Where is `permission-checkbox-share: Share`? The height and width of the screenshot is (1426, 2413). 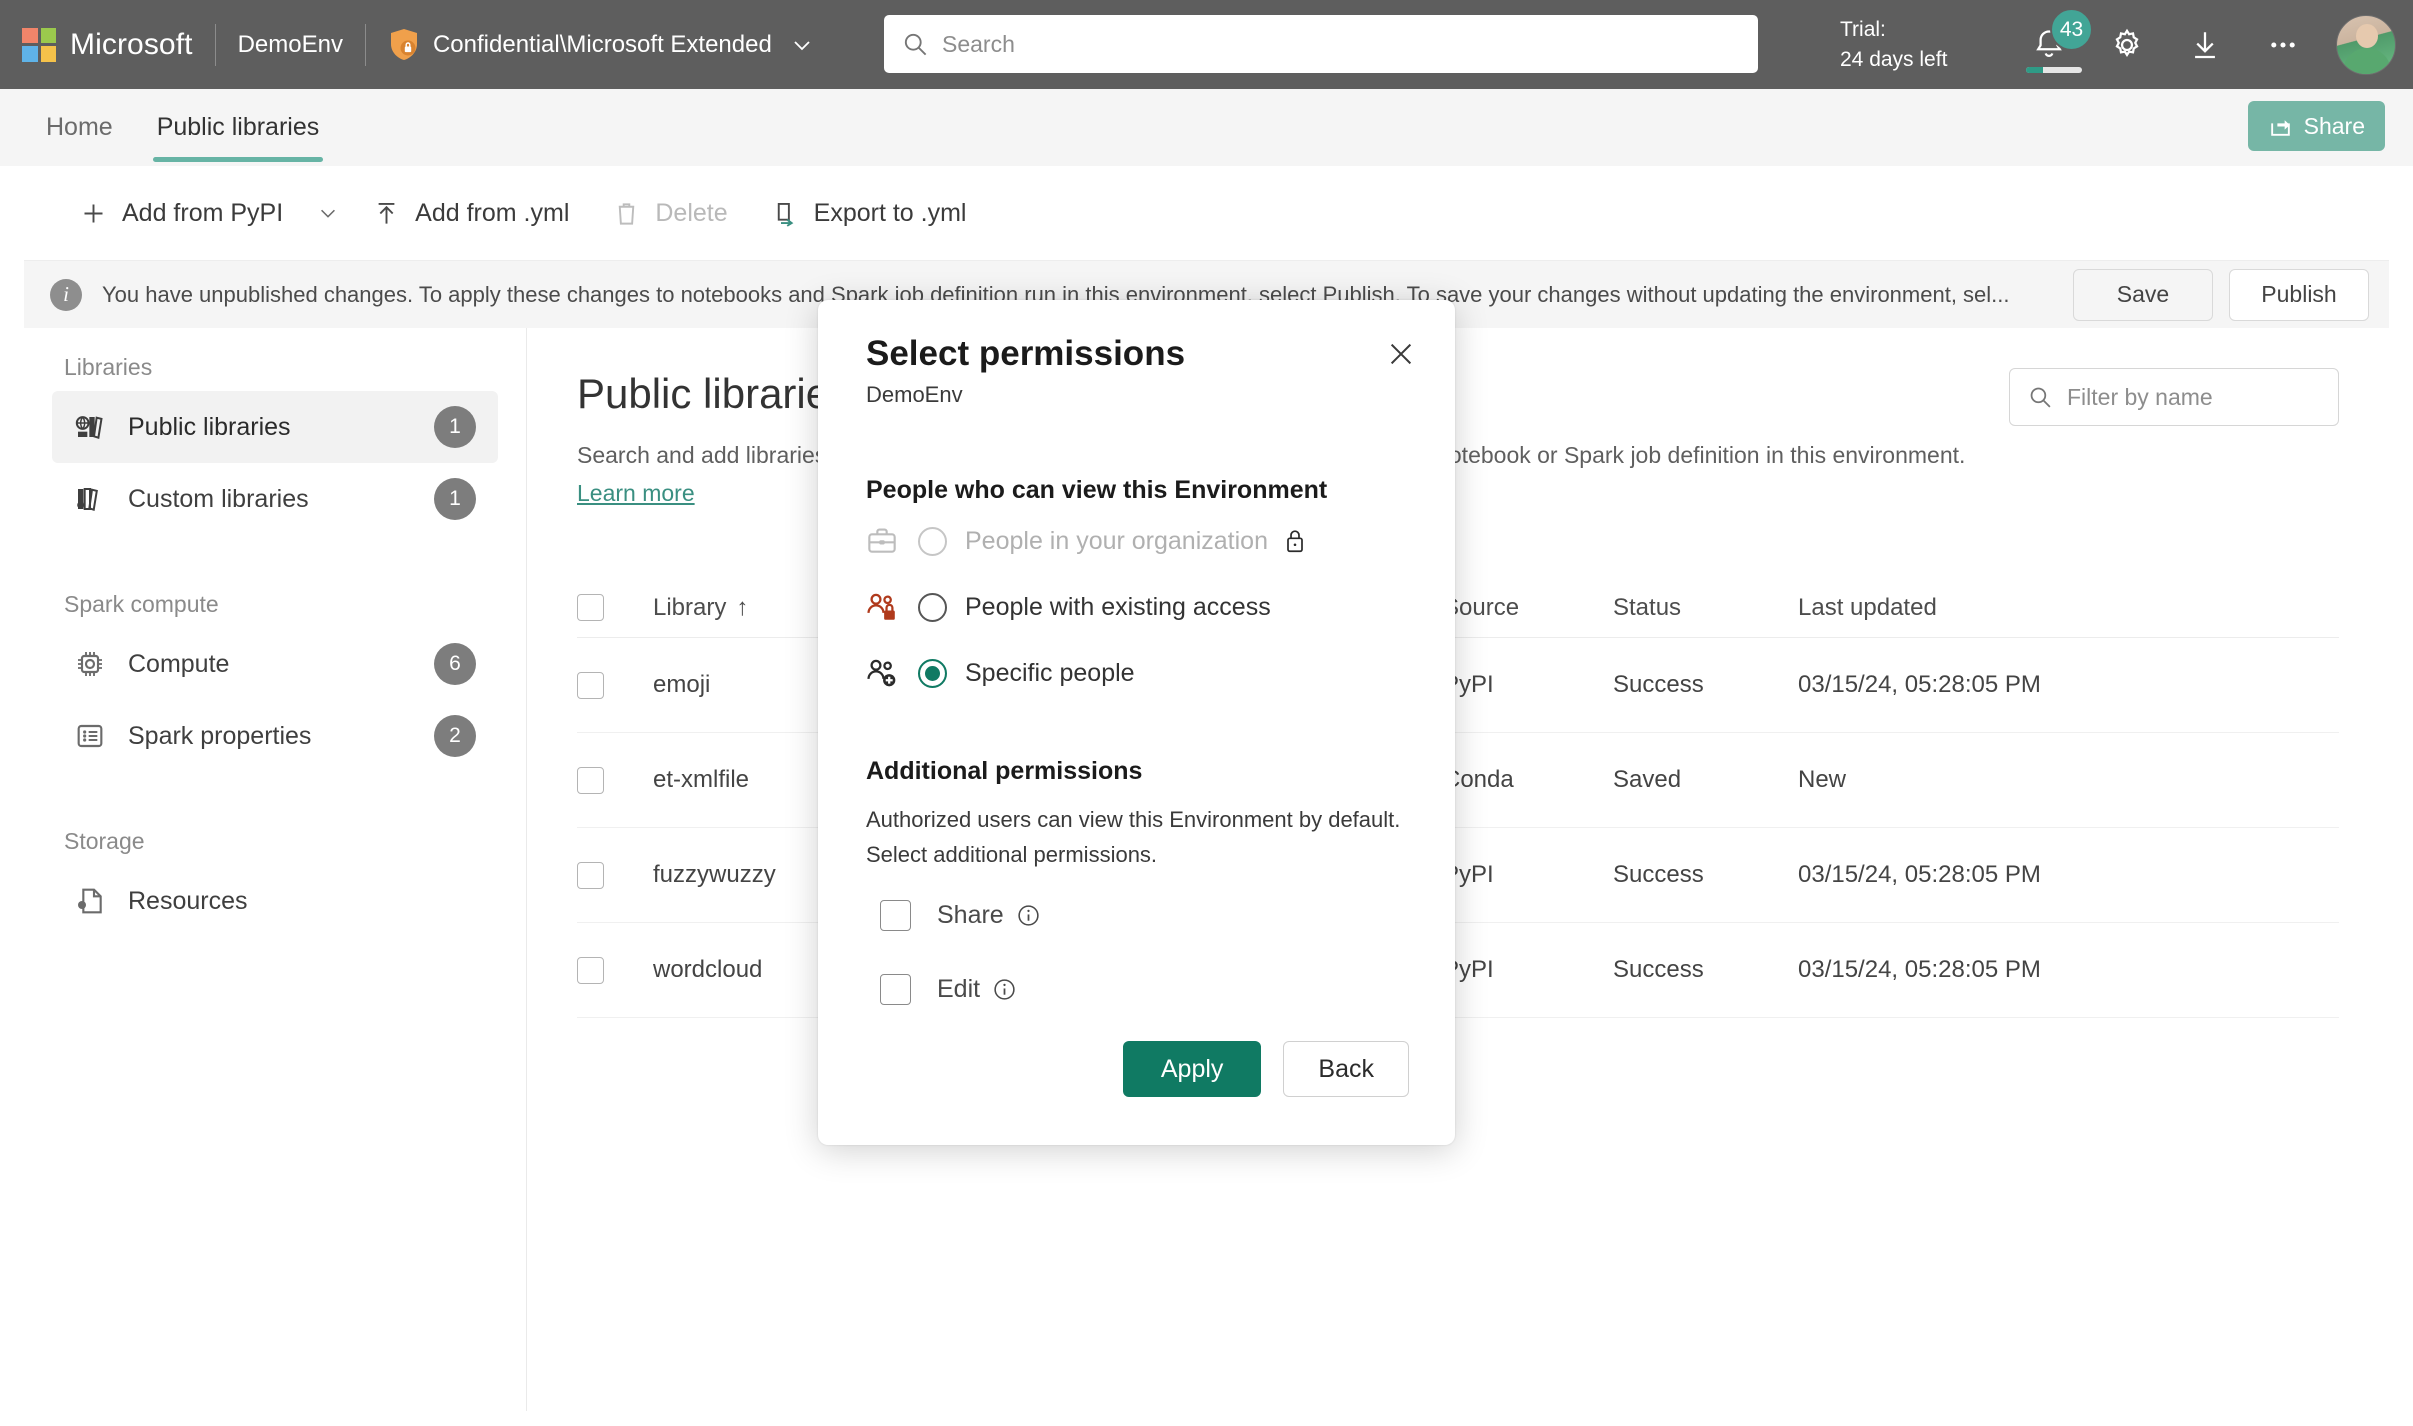 permission-checkbox-share: Share is located at coordinates (1137, 915).